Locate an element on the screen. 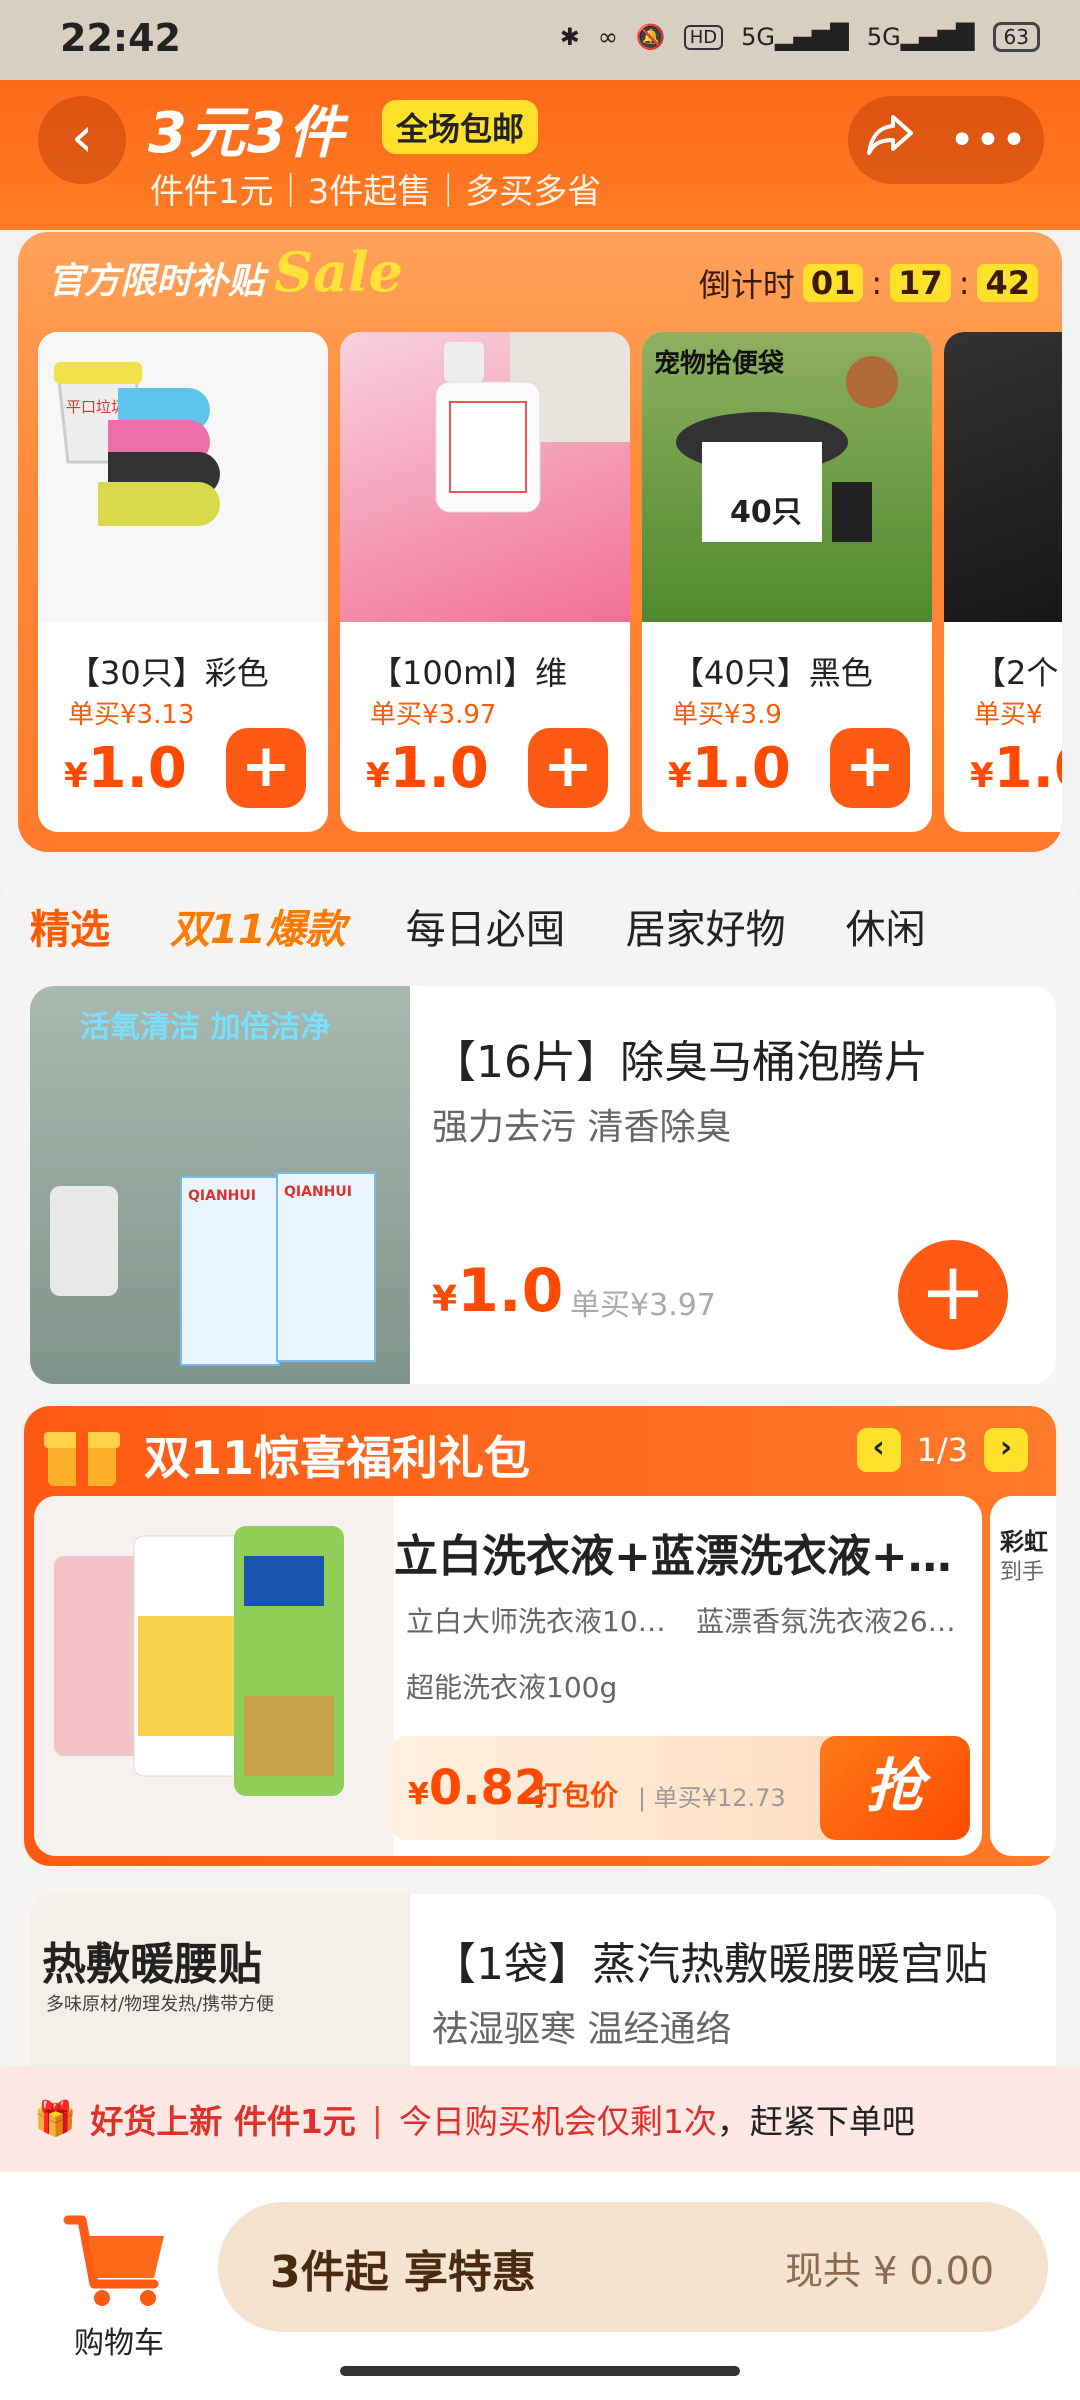  link-icon: ∞ is located at coordinates (607, 37).